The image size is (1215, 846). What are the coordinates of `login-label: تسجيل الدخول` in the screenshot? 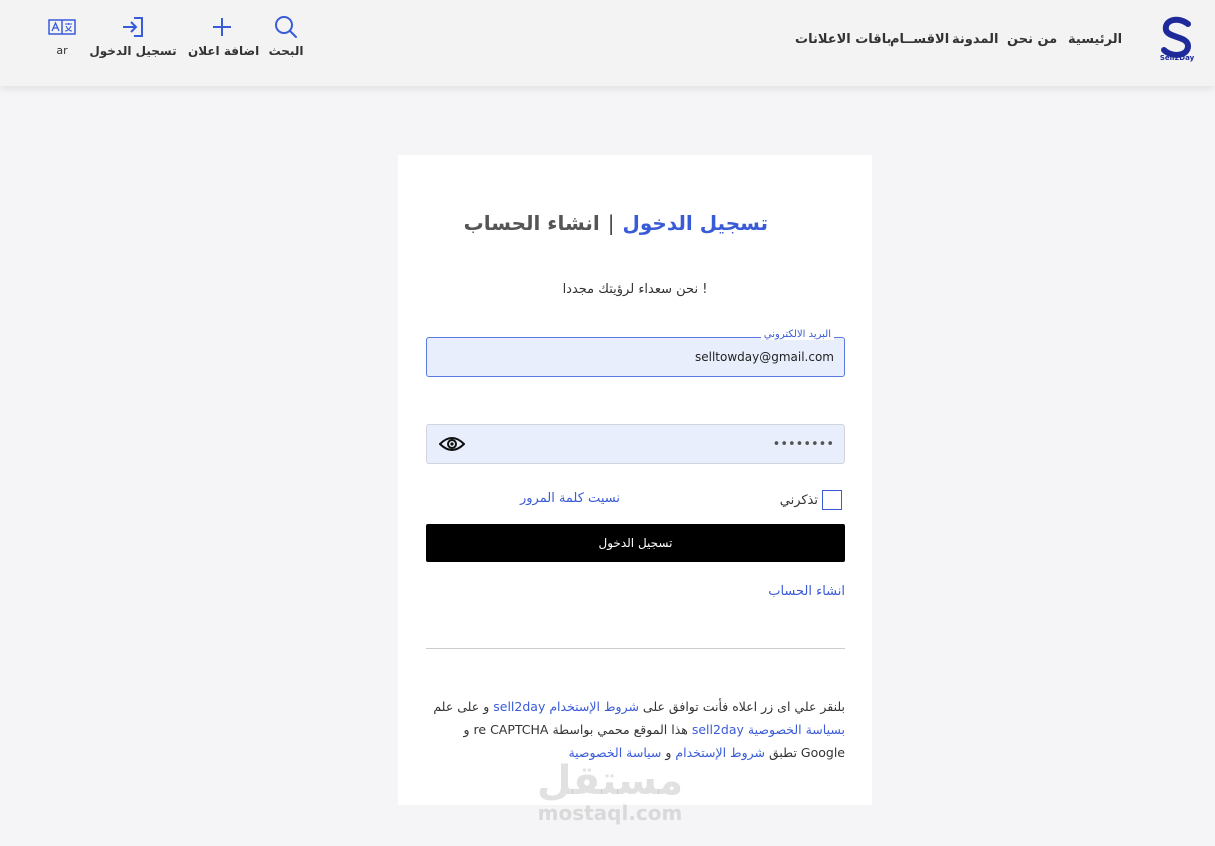 It's located at (133, 51).